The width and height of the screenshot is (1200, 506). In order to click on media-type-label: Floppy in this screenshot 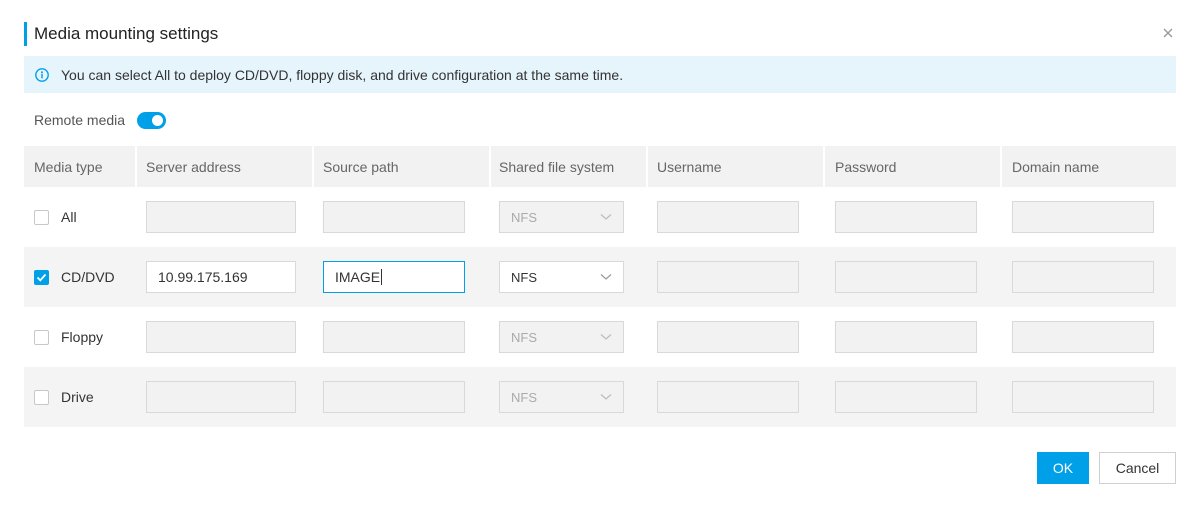, I will do `click(82, 337)`.